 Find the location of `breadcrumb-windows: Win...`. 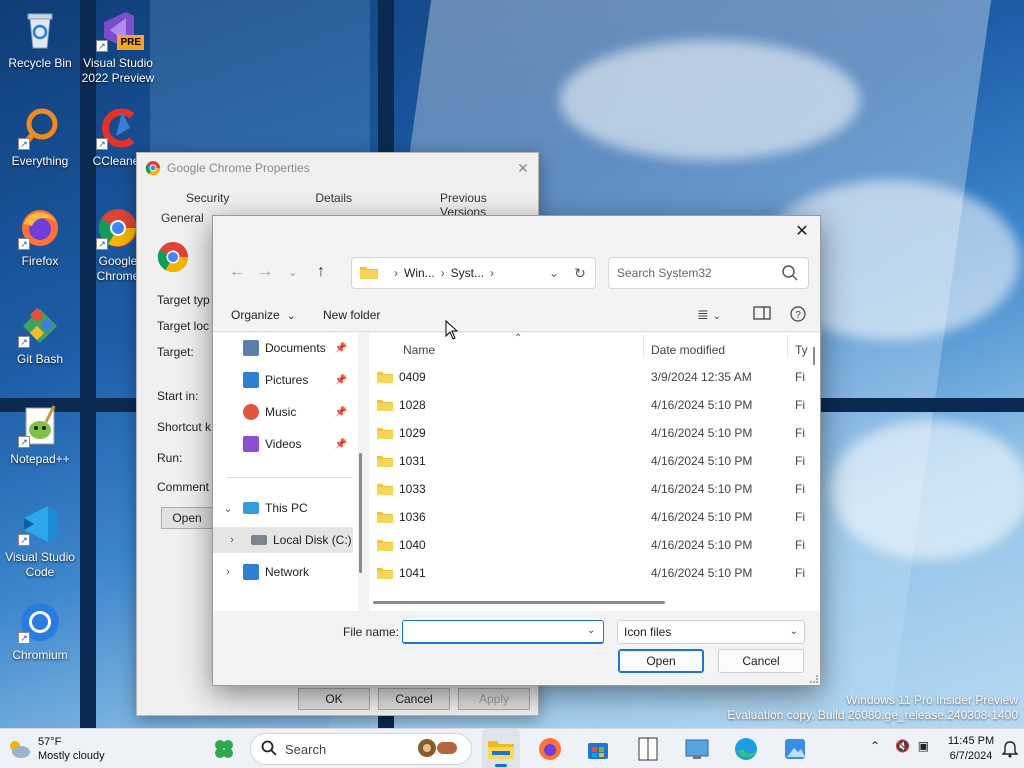

breadcrumb-windows: Win... is located at coordinates (419, 273).